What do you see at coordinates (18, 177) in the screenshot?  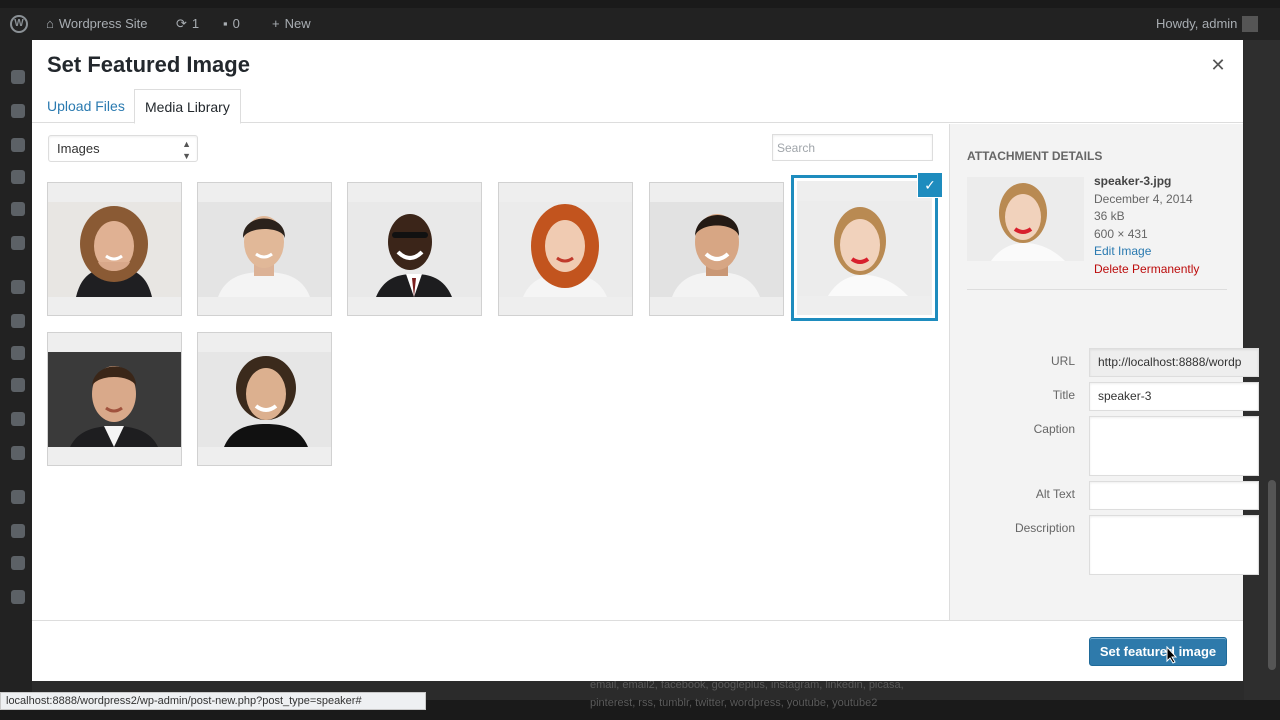 I see `pages-icon` at bounding box center [18, 177].